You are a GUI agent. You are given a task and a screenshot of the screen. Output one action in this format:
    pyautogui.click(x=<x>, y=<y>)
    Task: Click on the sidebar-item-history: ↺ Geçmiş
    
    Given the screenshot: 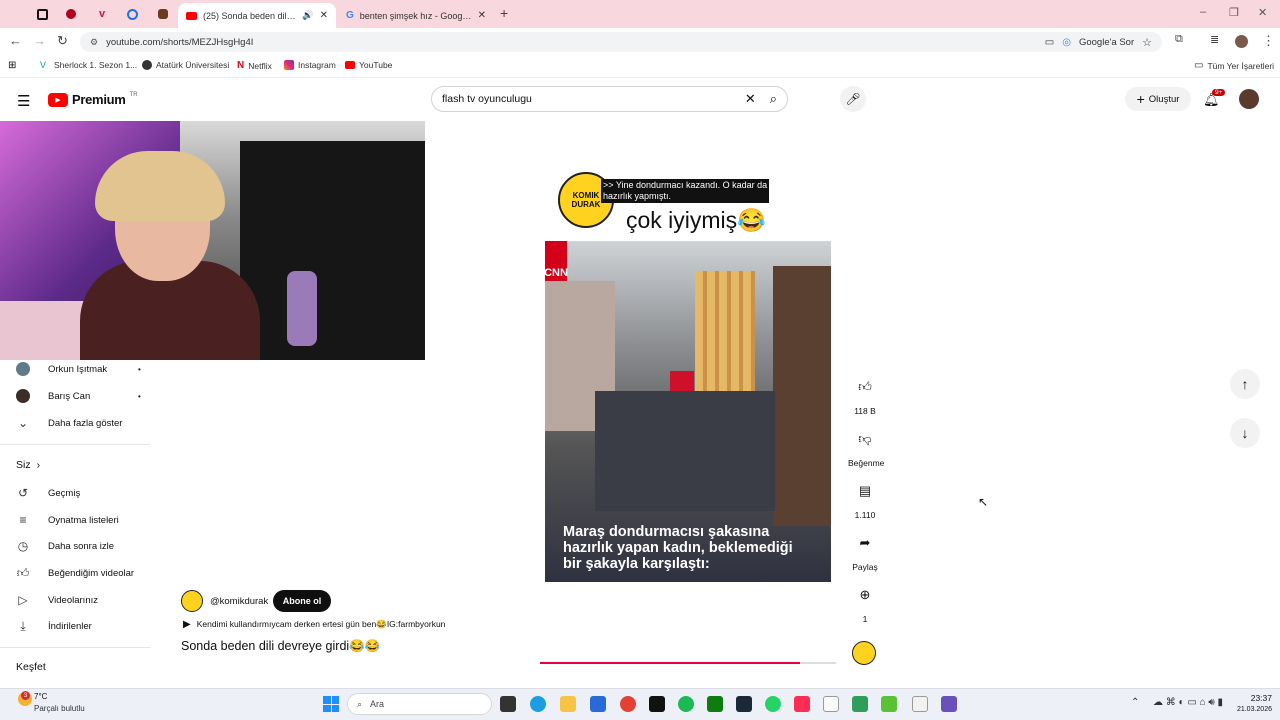 What is the action you would take?
    pyautogui.click(x=48, y=493)
    